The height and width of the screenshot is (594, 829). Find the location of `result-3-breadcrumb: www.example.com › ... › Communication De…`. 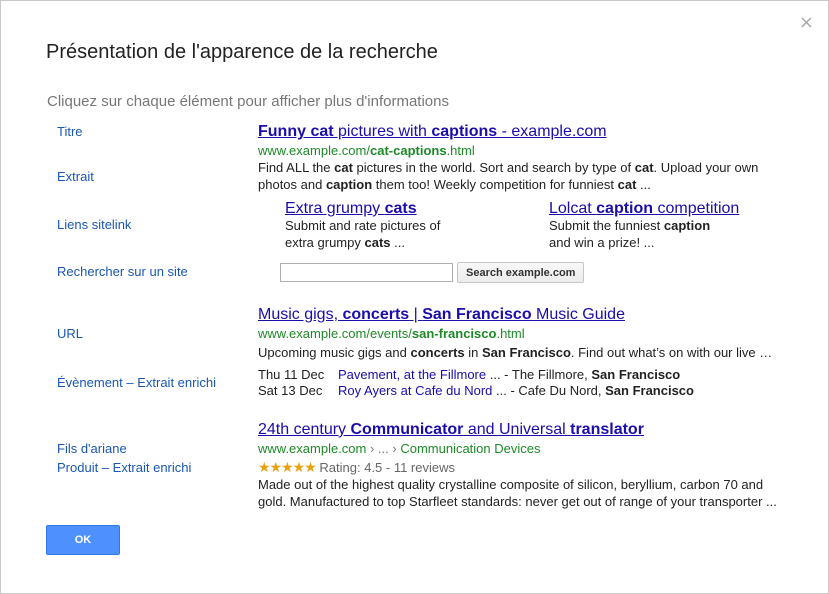

result-3-breadcrumb: www.example.com › ... › Communication De… is located at coordinates (399, 448).